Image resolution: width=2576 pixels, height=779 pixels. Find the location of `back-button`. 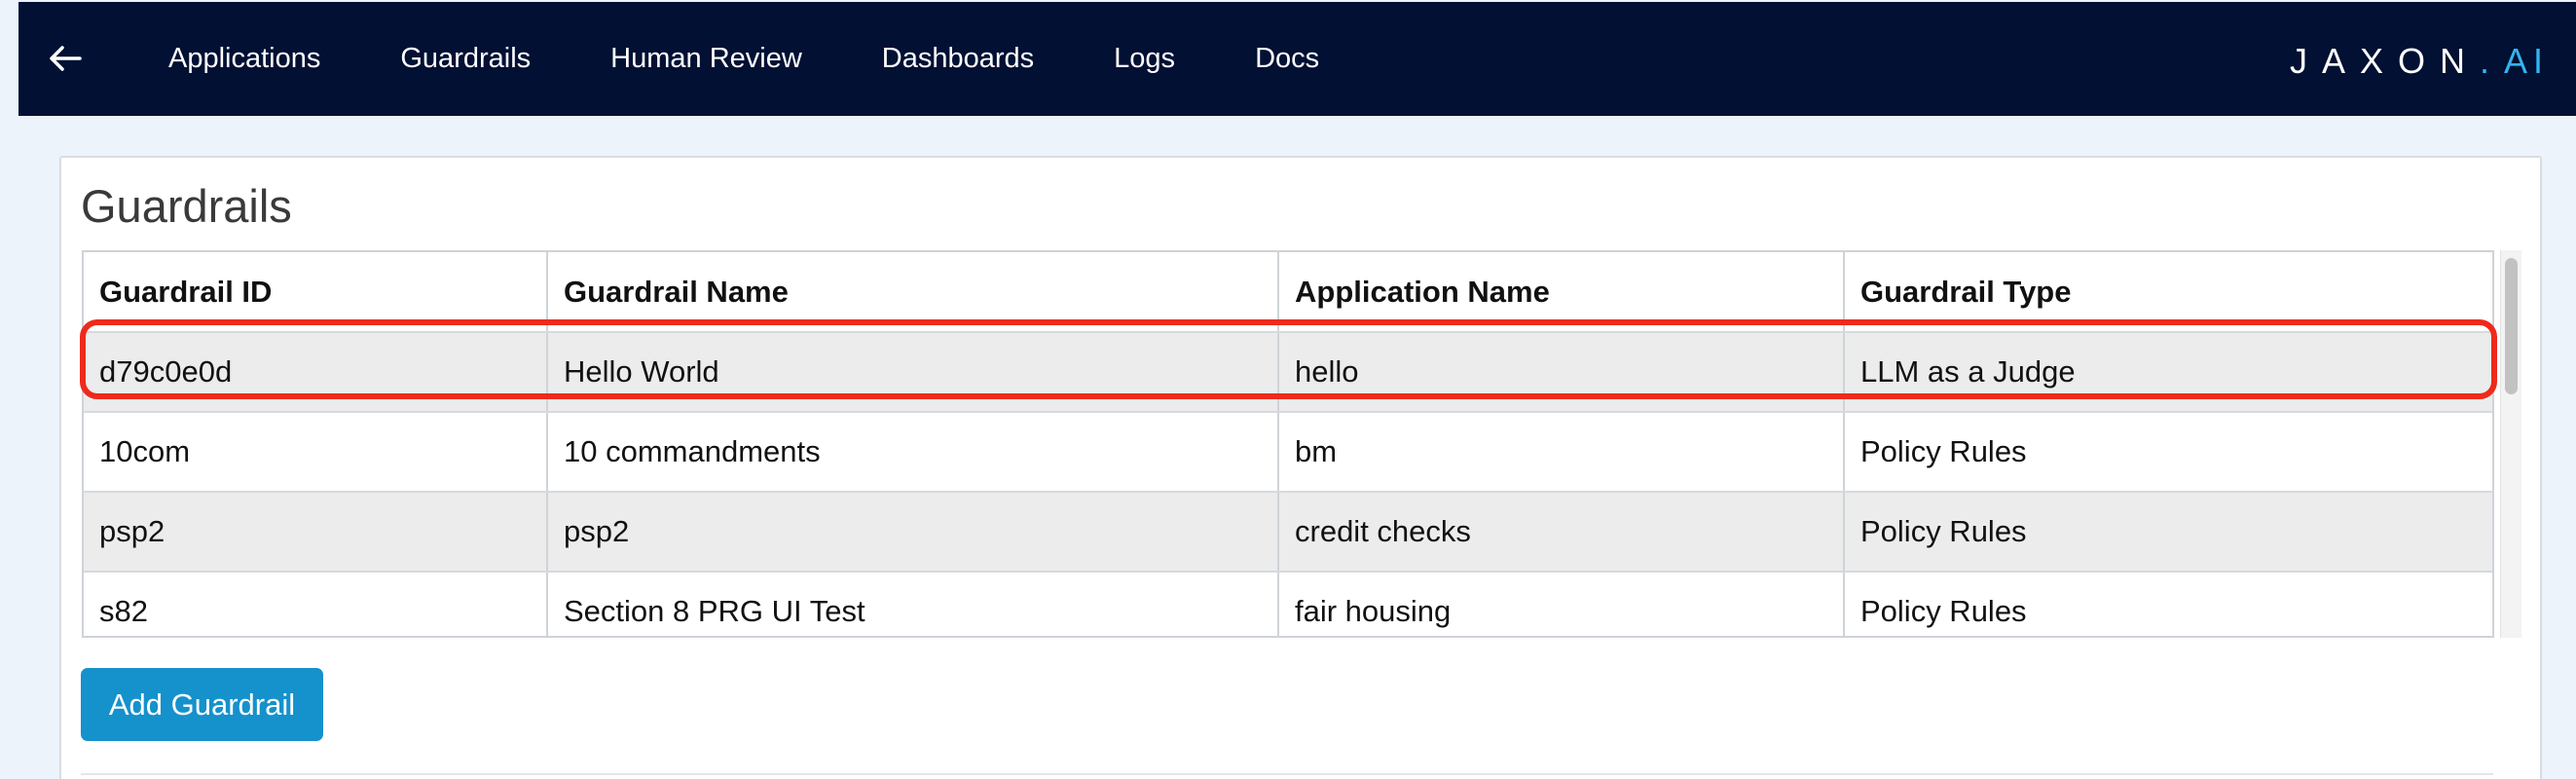

back-button is located at coordinates (65, 58).